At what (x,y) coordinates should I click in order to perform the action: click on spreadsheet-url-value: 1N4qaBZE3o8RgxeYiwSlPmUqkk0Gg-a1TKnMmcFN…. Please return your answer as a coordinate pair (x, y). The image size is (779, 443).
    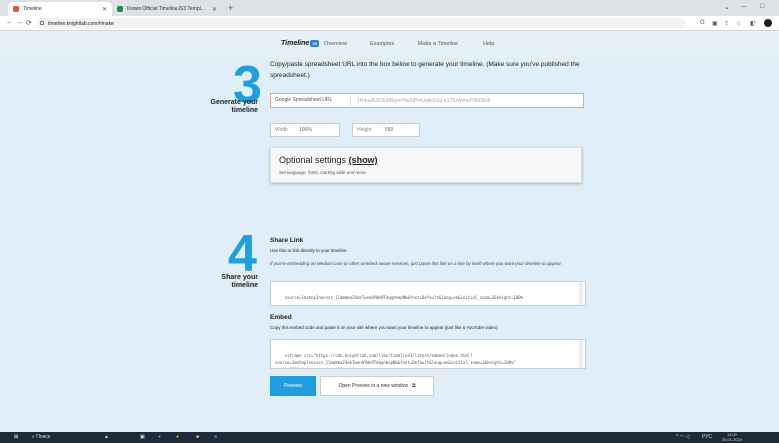
    Looking at the image, I should click on (424, 101).